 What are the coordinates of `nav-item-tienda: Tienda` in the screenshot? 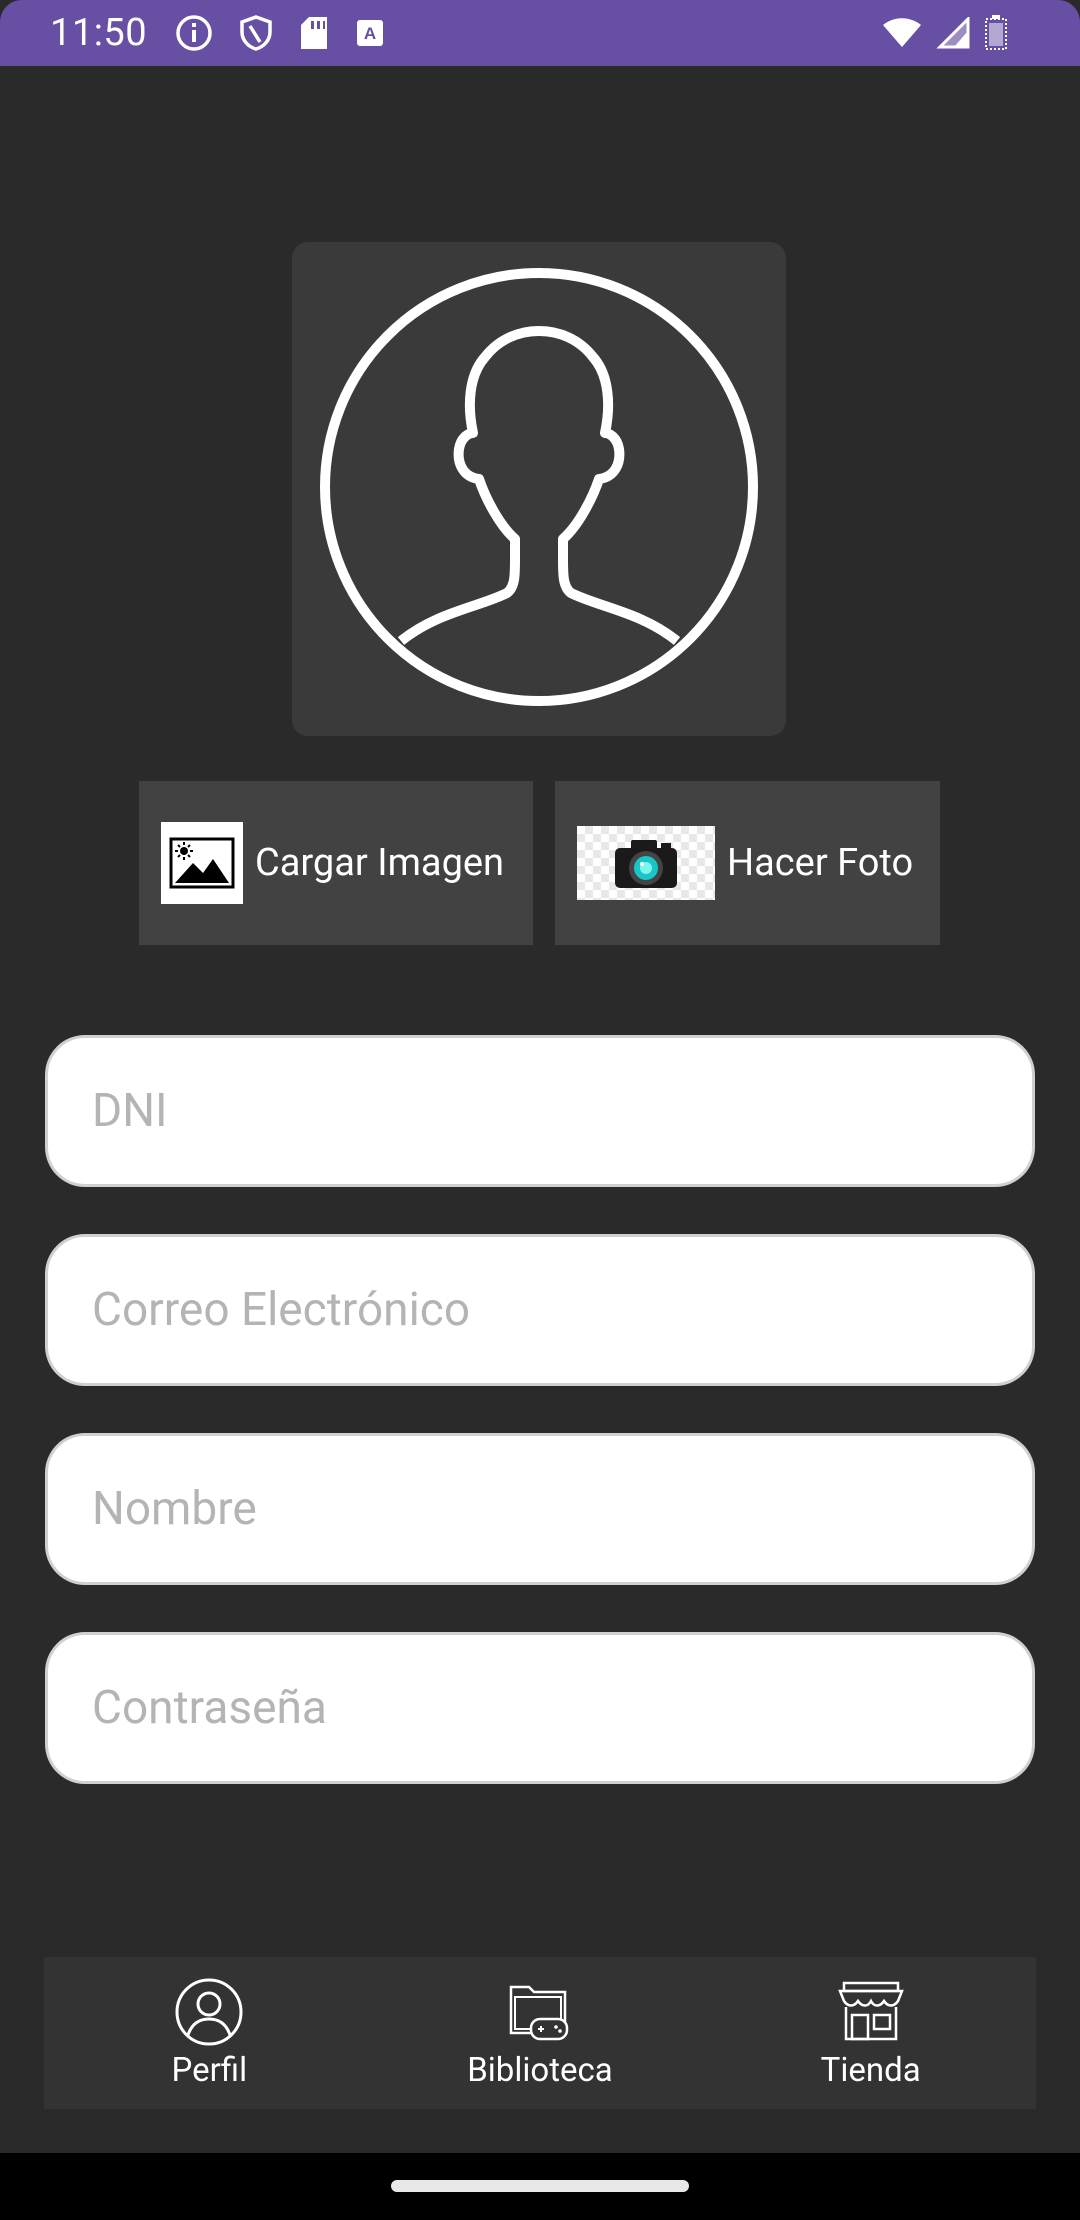 It's located at (871, 2033).